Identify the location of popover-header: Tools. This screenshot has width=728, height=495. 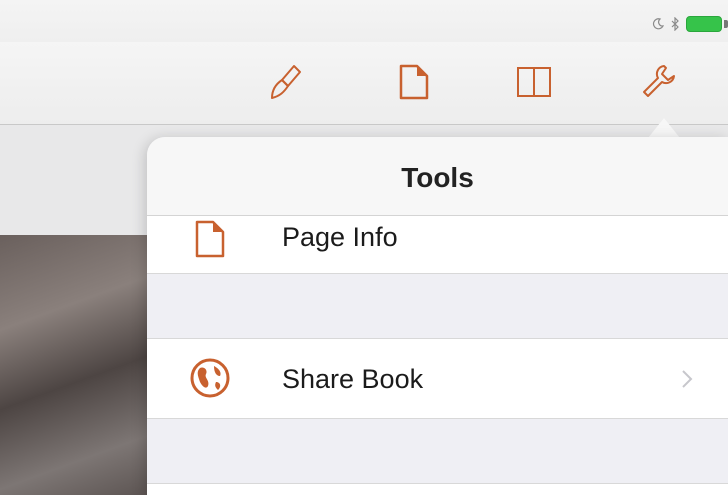
(437, 176).